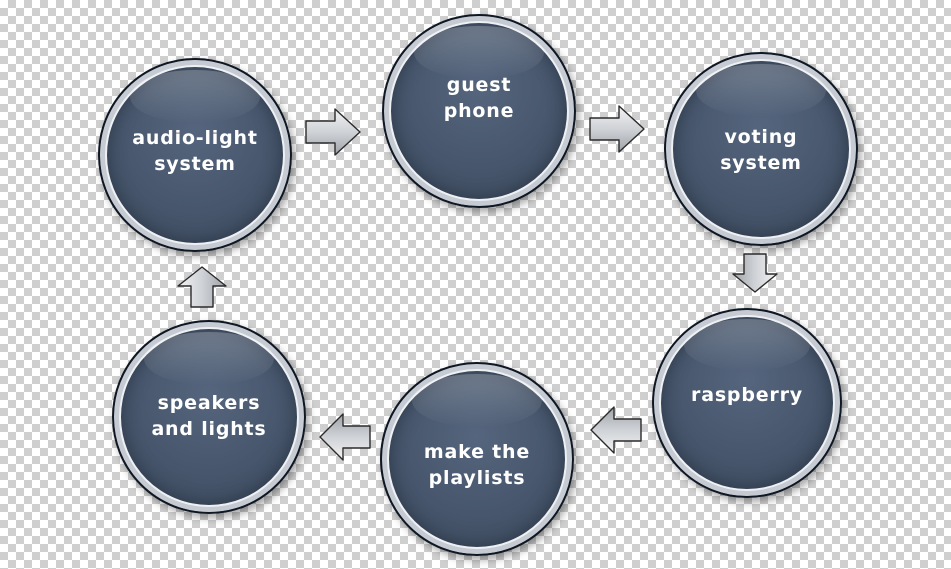 The width and height of the screenshot is (951, 569). What do you see at coordinates (761, 150) in the screenshot?
I see `node-label: voting system` at bounding box center [761, 150].